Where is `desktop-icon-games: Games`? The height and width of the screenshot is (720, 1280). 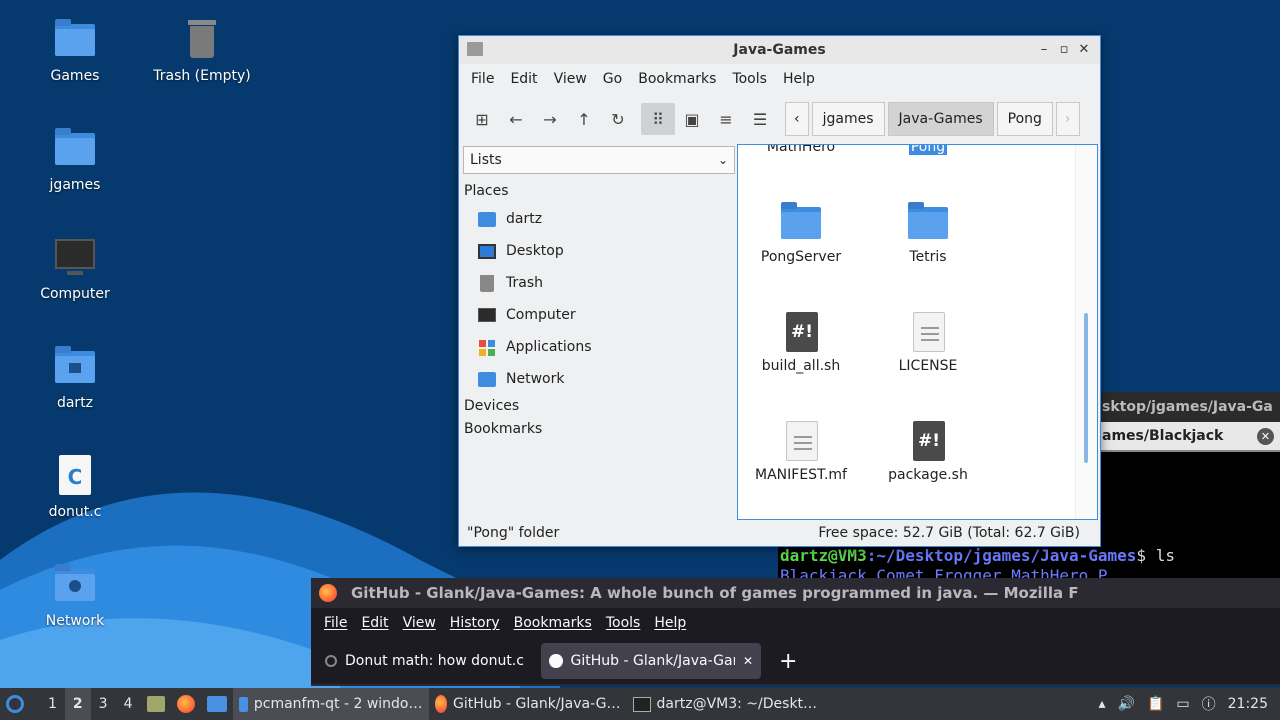
desktop-icon-games: Games is located at coordinates (75, 51).